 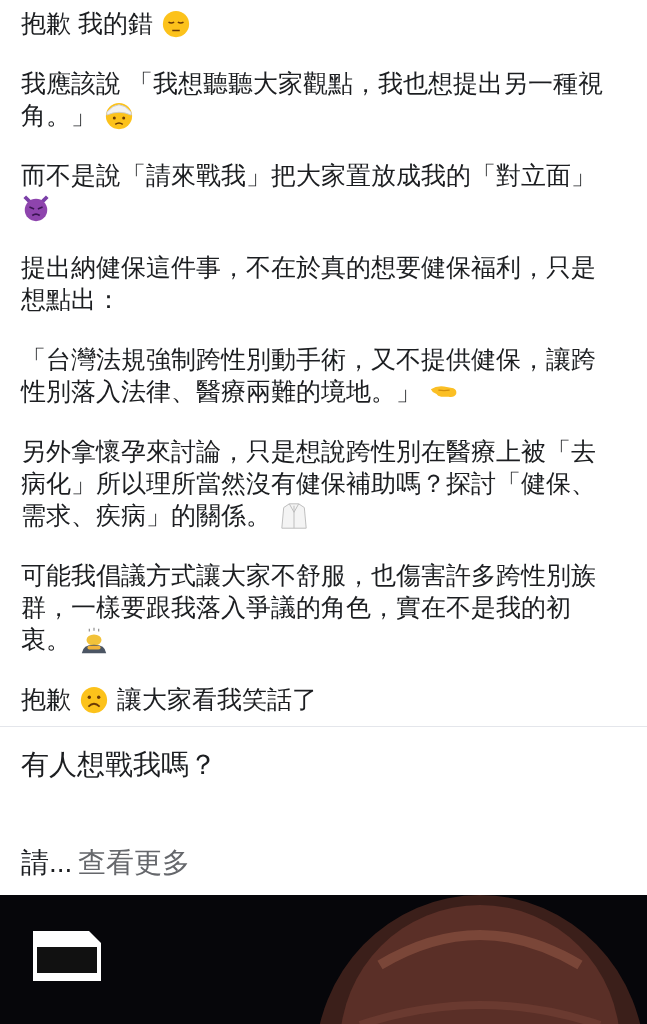 What do you see at coordinates (175, 24) in the screenshot?
I see `sad-face-icon` at bounding box center [175, 24].